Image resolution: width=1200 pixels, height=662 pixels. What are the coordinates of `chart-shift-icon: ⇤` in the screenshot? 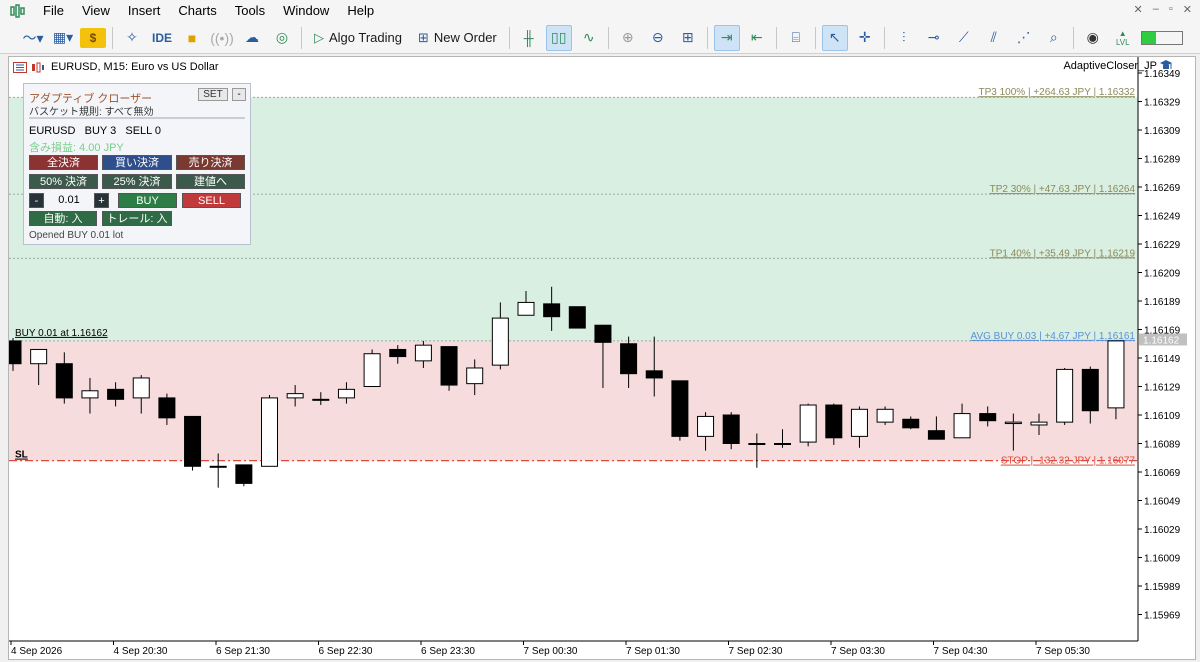 It's located at (757, 38).